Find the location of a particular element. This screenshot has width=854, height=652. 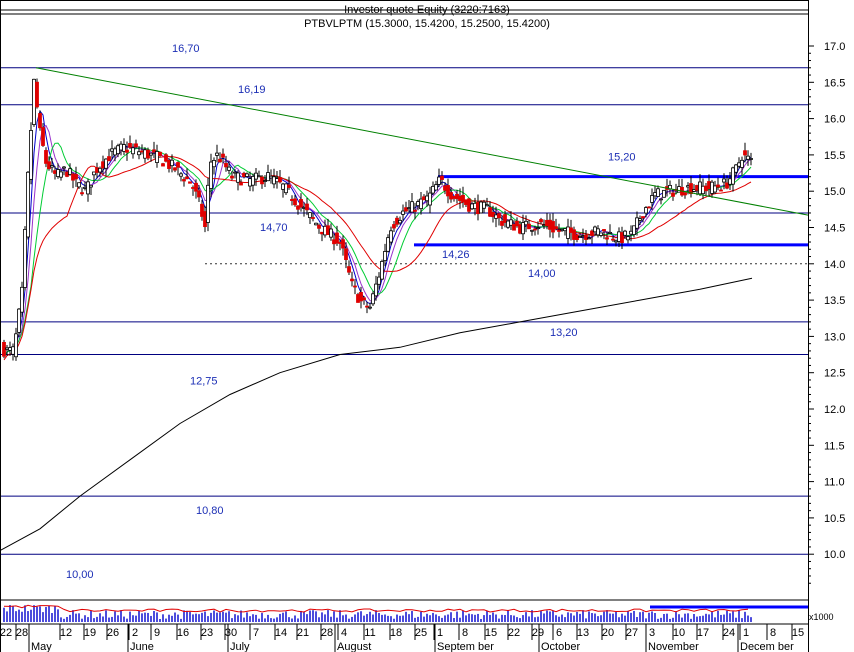

level-label: 14,26 is located at coordinates (456, 255).